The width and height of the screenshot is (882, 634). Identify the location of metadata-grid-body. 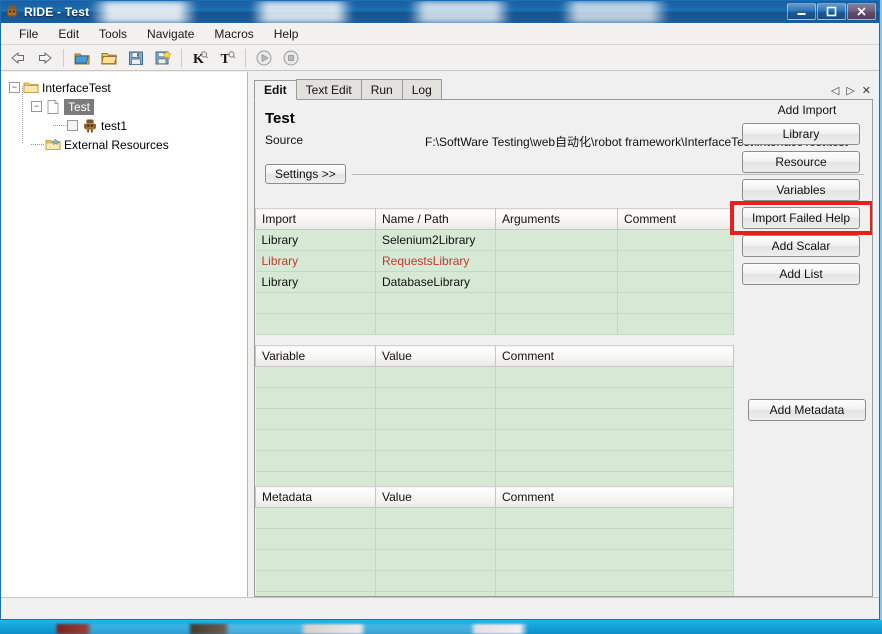
(494, 551).